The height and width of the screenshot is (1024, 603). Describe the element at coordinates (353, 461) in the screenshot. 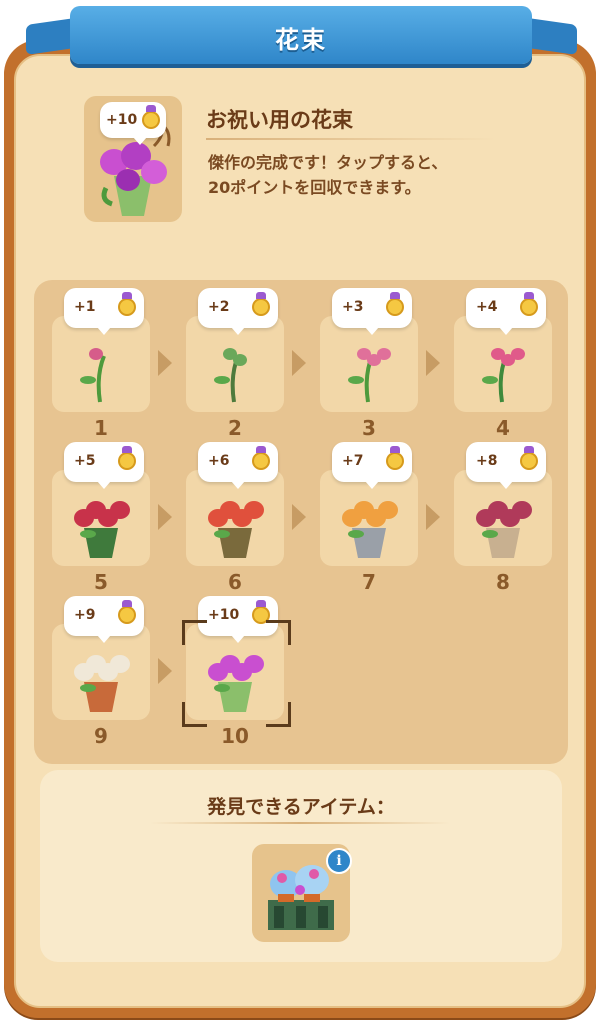

I see `chain-points-label: +7` at that location.